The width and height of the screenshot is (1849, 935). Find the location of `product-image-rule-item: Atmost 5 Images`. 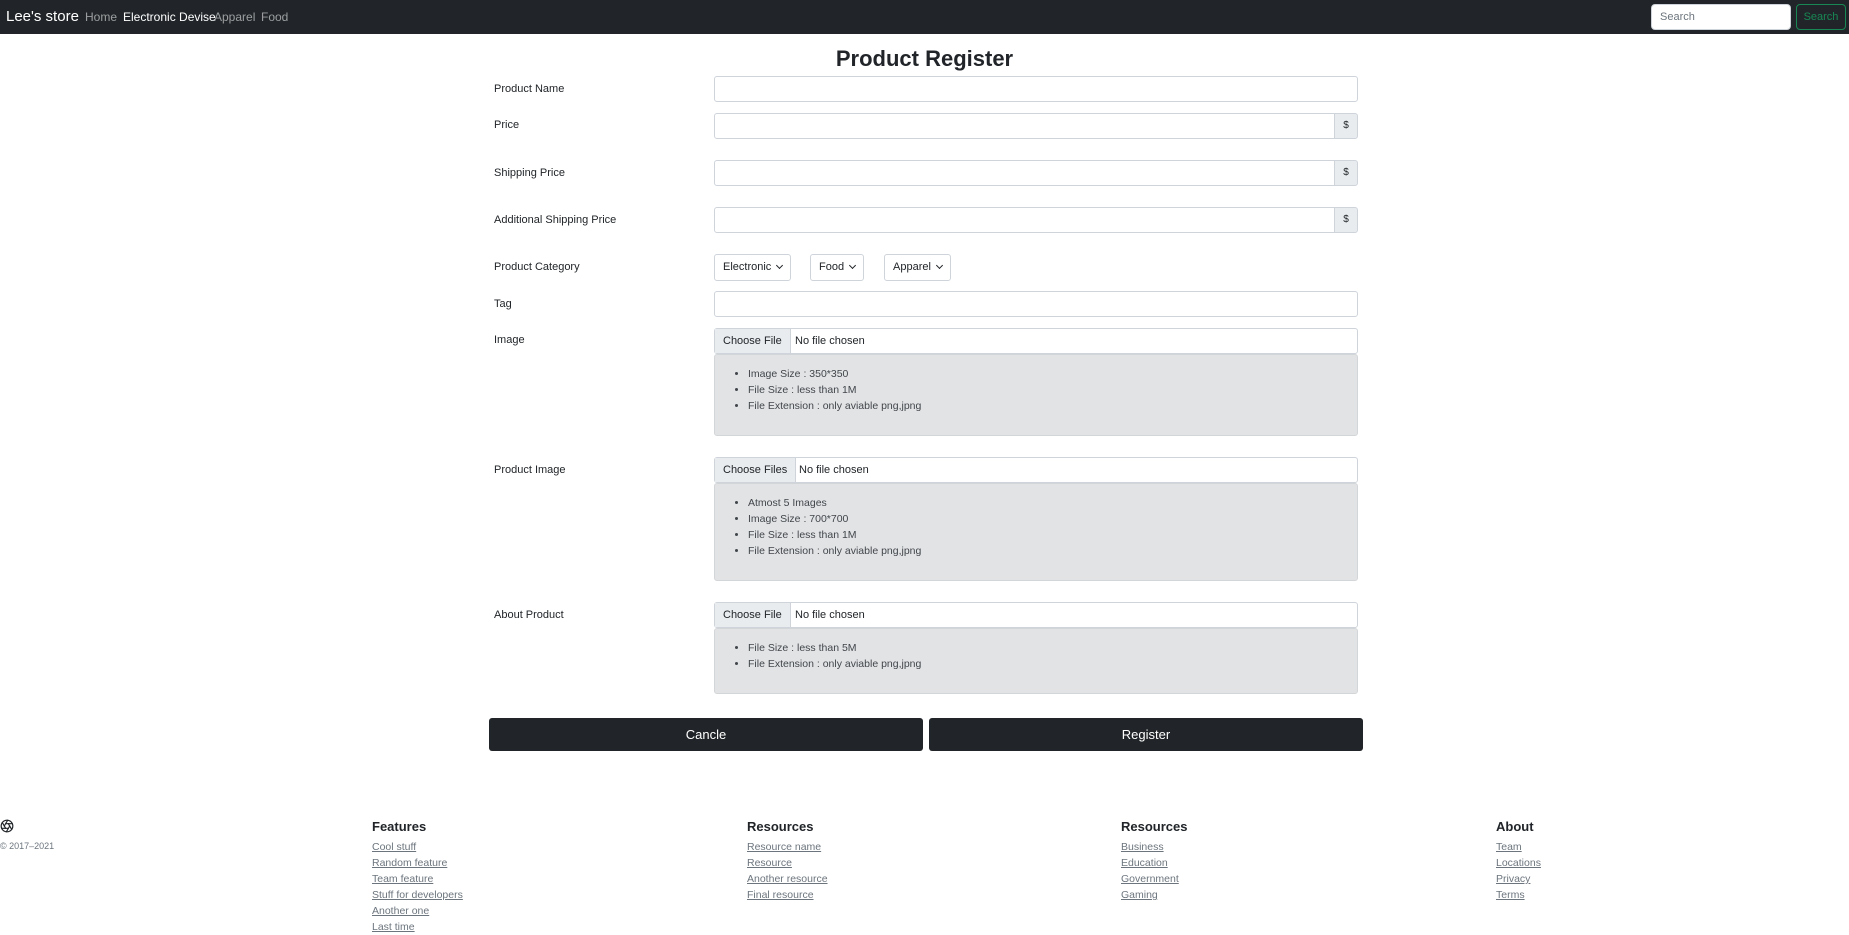

product-image-rule-item: Atmost 5 Images is located at coordinates (1052, 503).